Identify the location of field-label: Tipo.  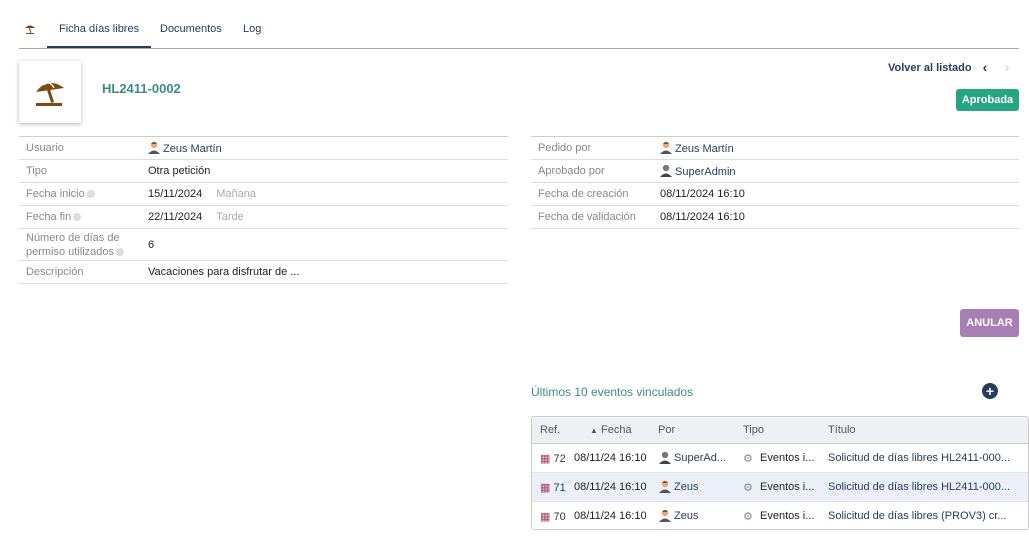
(80, 171).